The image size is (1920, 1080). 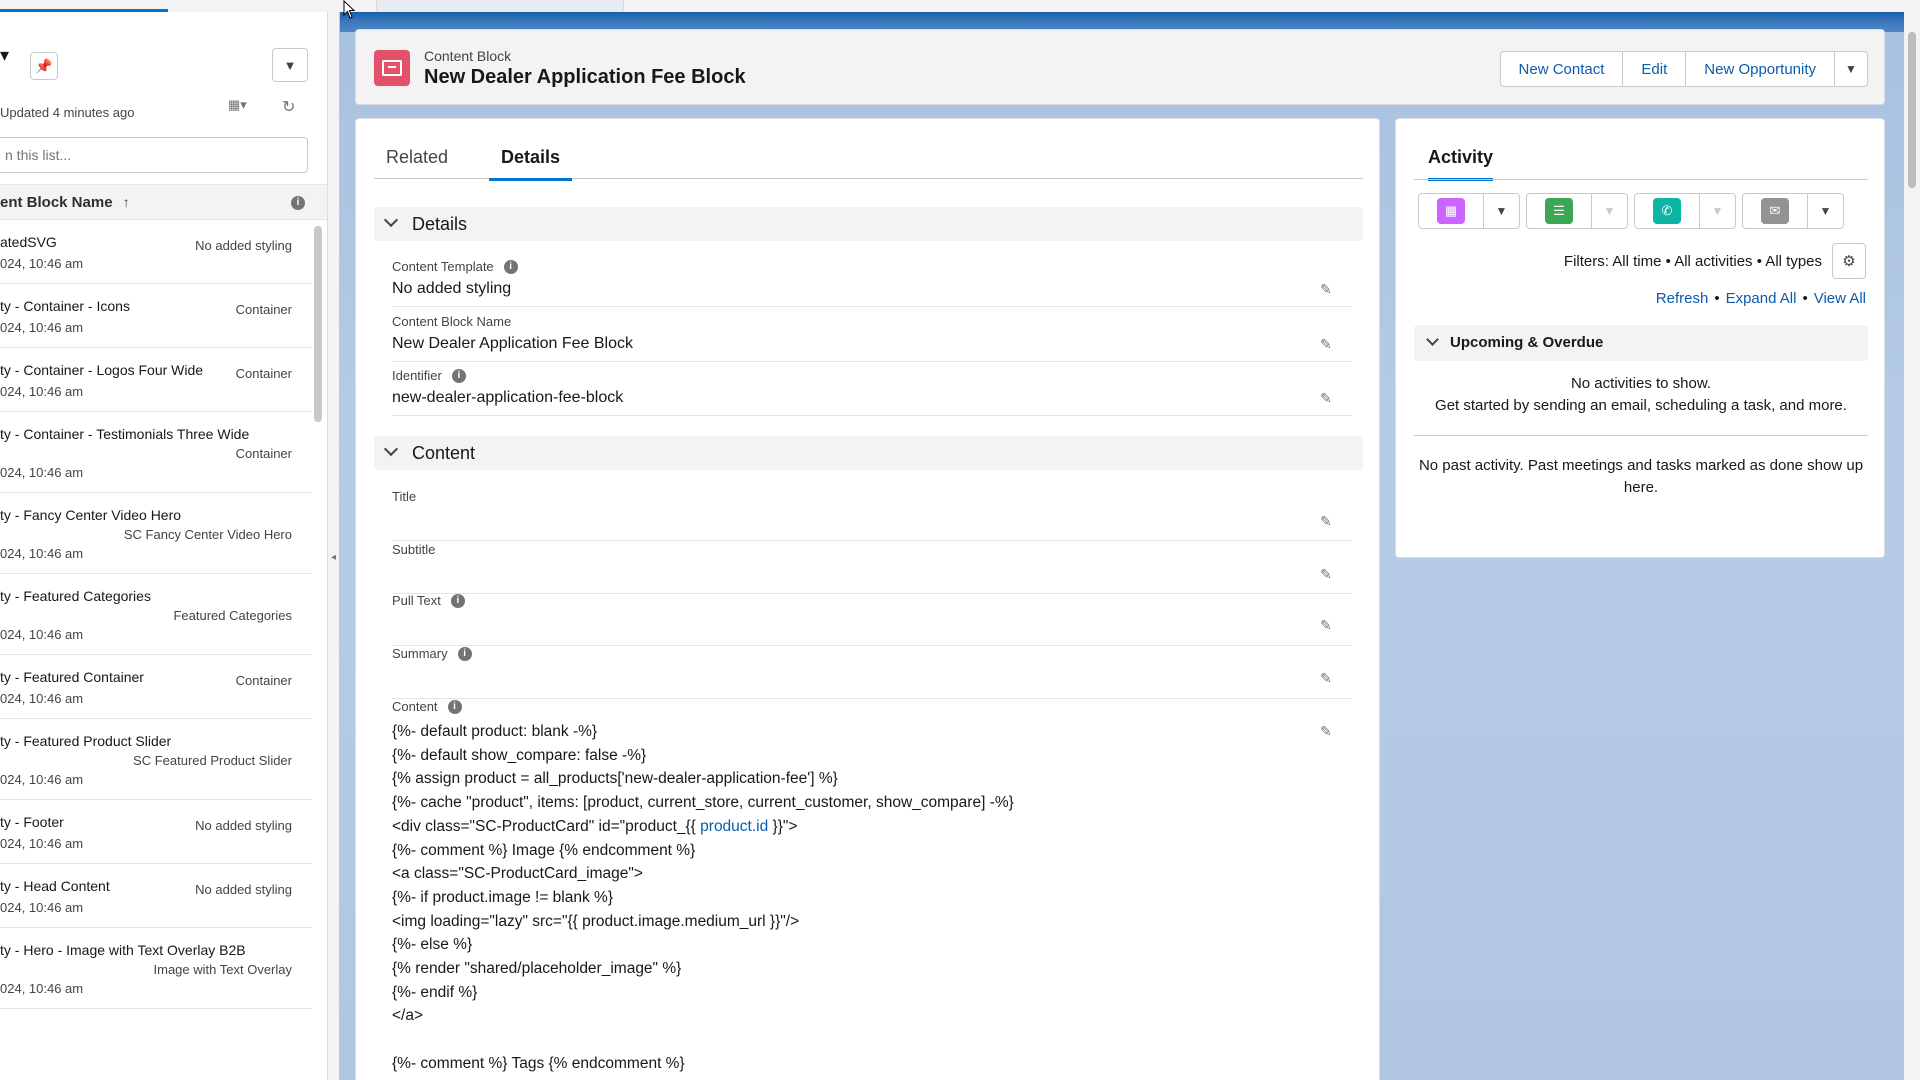 What do you see at coordinates (212, 760) in the screenshot?
I see `list-item-type: SC Featured Product Slider` at bounding box center [212, 760].